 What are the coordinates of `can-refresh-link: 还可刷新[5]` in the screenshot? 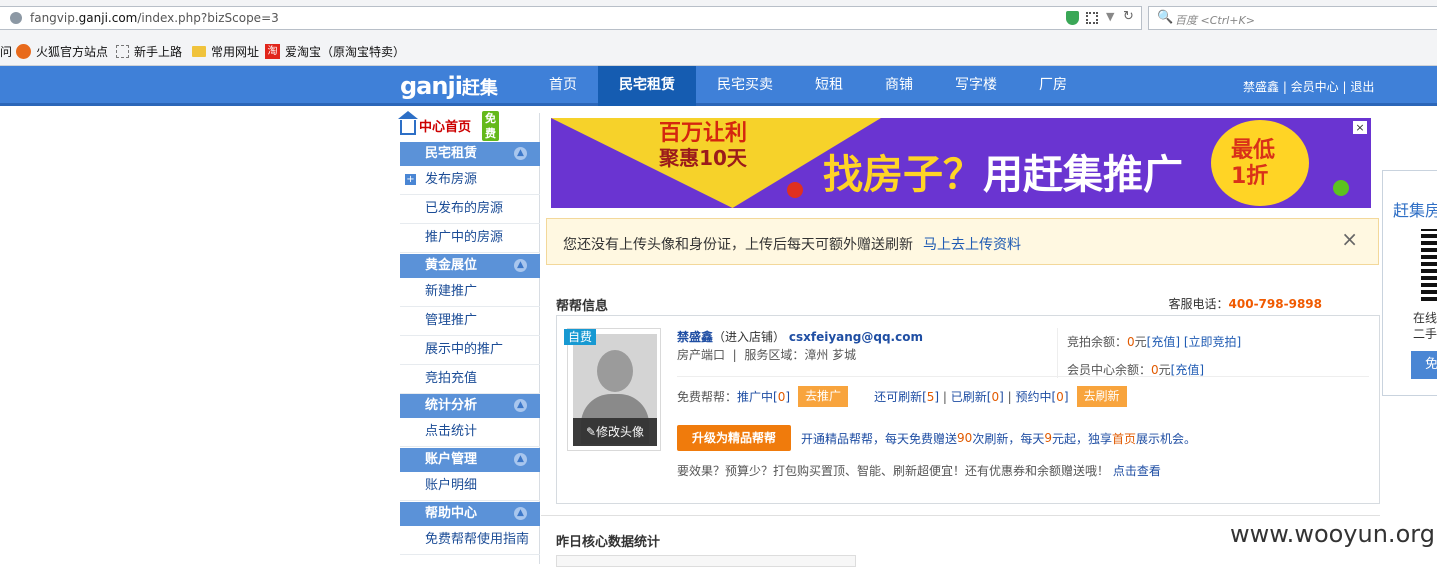 It's located at (906, 396).